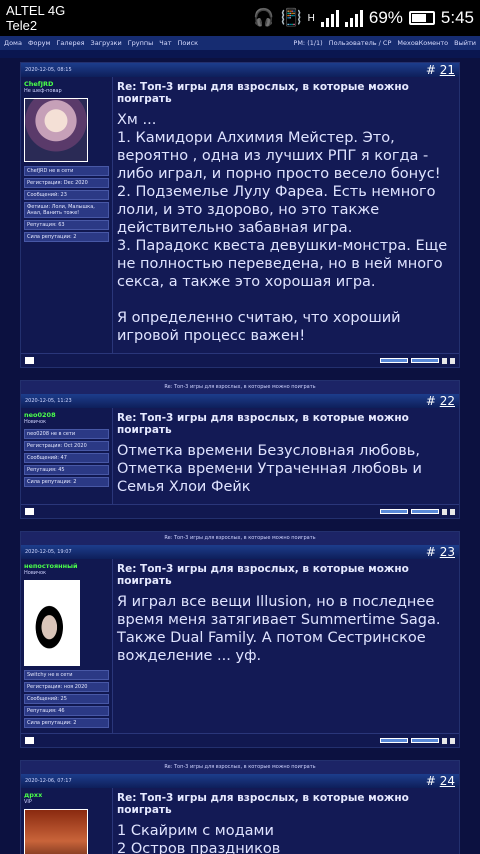  I want to click on nav-logout: Выйти, so click(465, 43).